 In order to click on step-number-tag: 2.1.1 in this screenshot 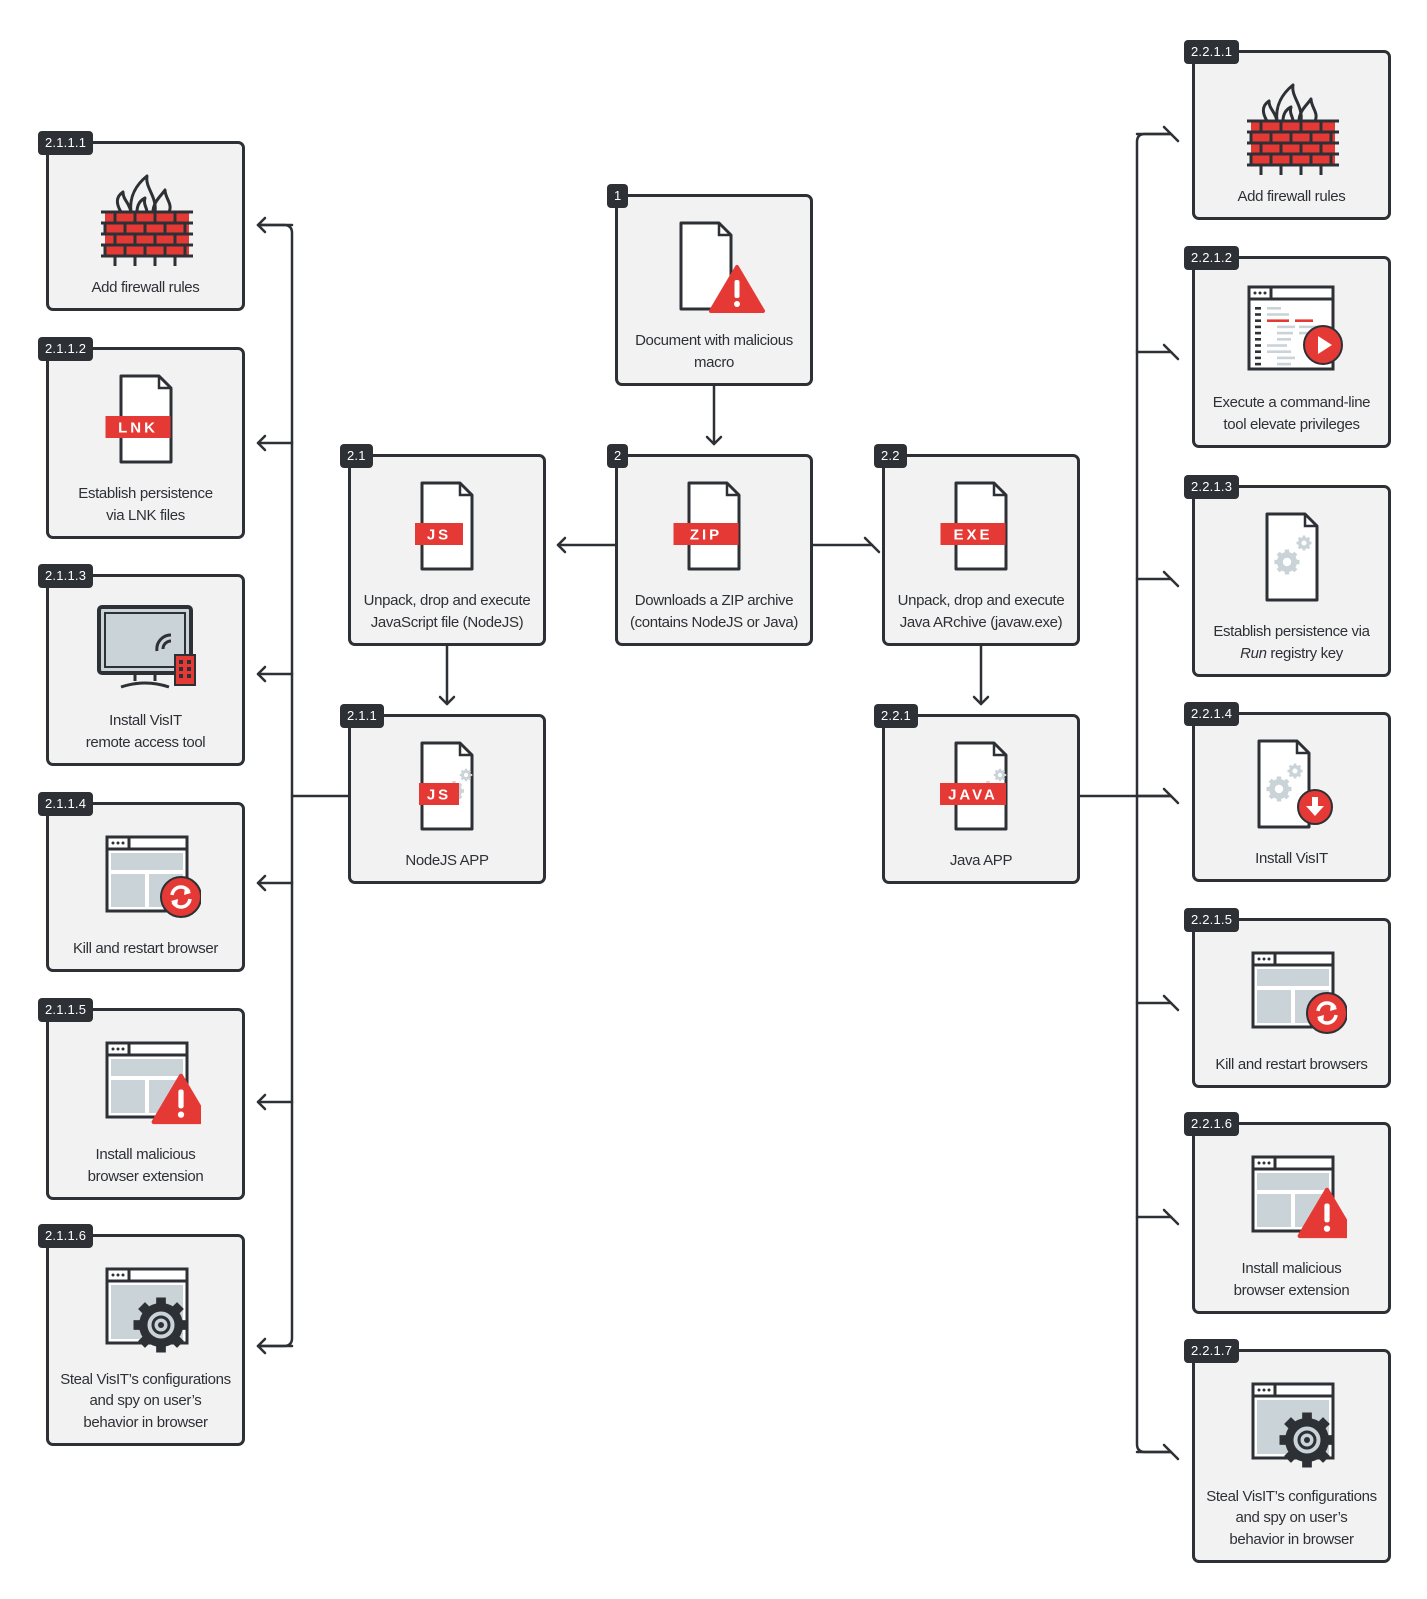, I will do `click(362, 716)`.